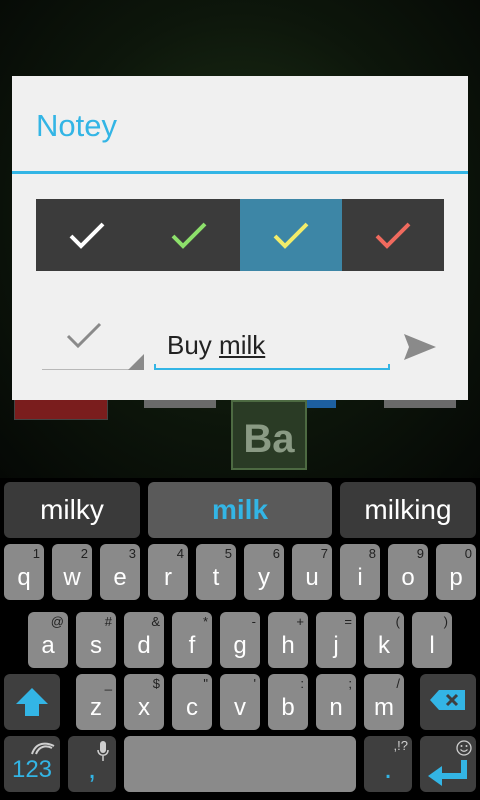  I want to click on key-h: + h, so click(288, 640).